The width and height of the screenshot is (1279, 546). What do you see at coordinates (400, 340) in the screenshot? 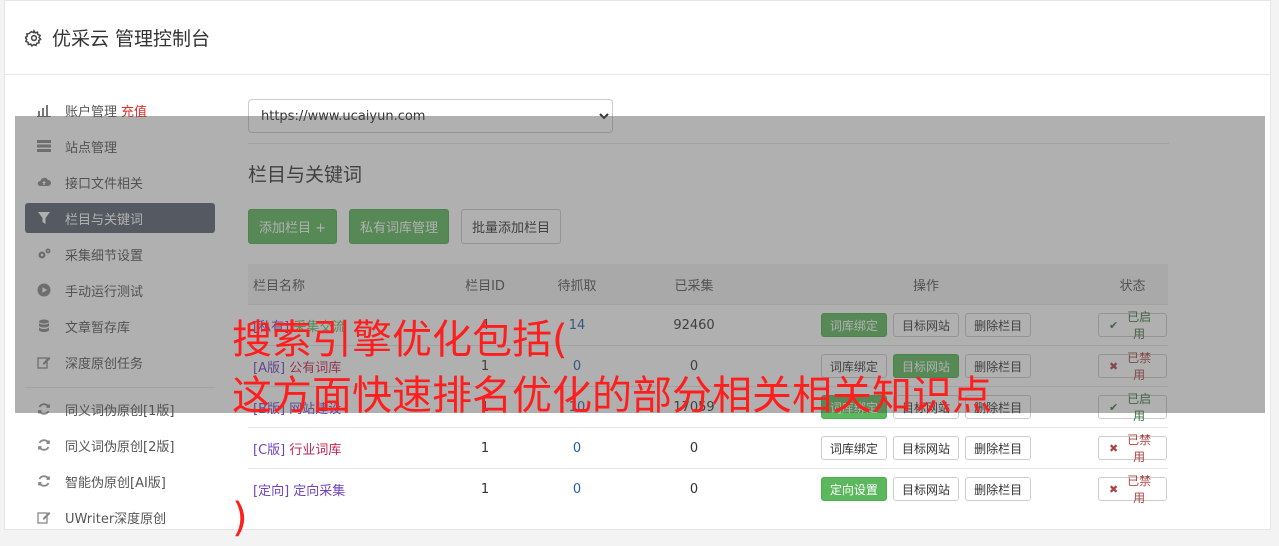
I see `promo-line-1: 搜索引擎优化包括(` at bounding box center [400, 340].